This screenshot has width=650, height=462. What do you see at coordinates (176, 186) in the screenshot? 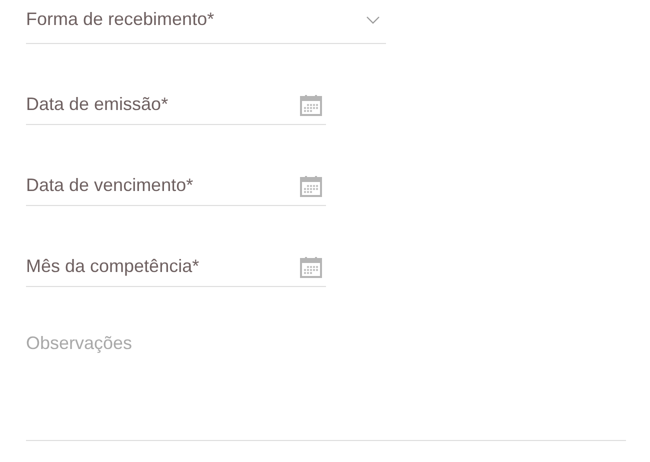
I see `date-field: Data de vencimento*` at bounding box center [176, 186].